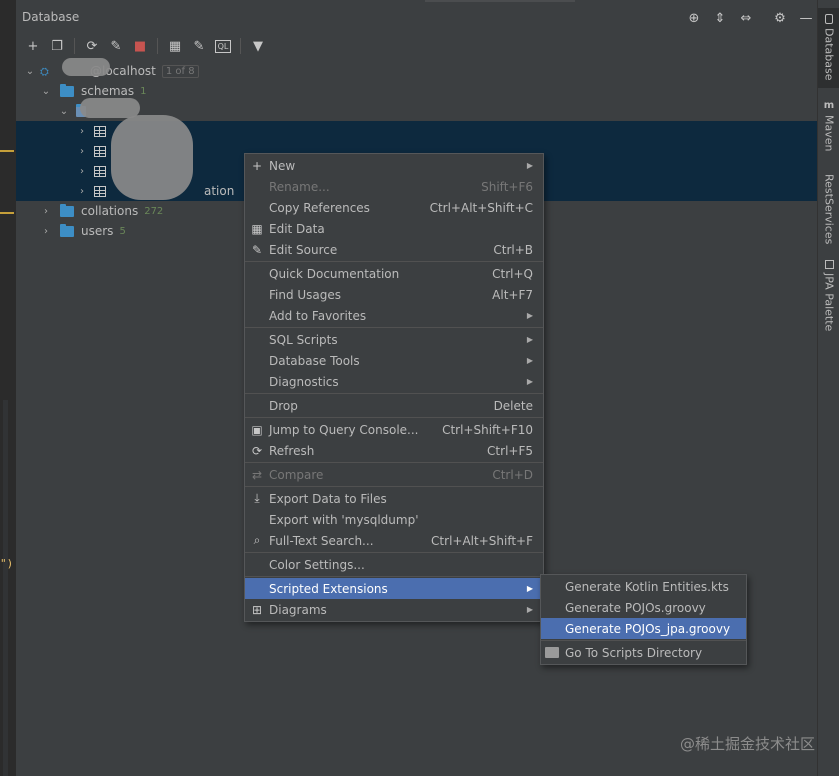 Image resolution: width=839 pixels, height=776 pixels. Describe the element at coordinates (116, 46) in the screenshot. I see `schema-edit-icon: ✎` at that location.